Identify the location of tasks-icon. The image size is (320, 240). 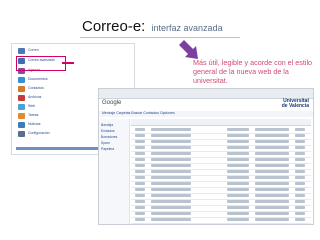
(21, 116).